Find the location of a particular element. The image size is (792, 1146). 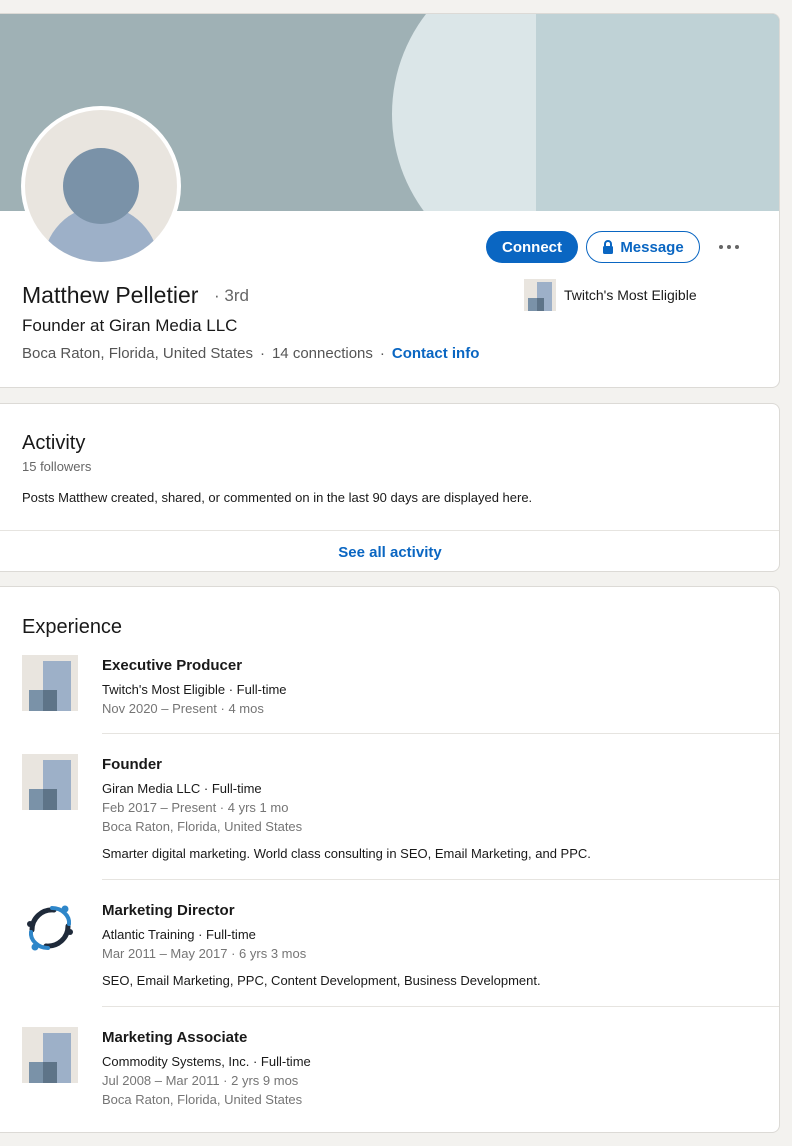

experience-company: Twitch's Most Eligible · Full-time is located at coordinates (194, 689).